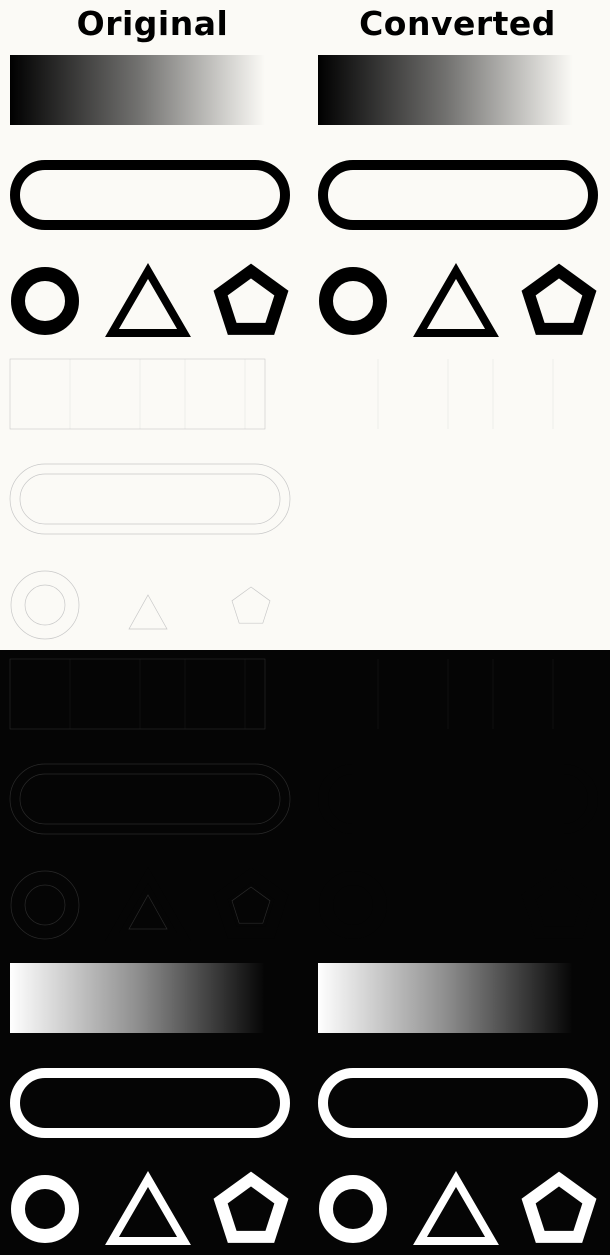  Describe the element at coordinates (152, 23) in the screenshot. I see `original-column-title: Original` at that location.